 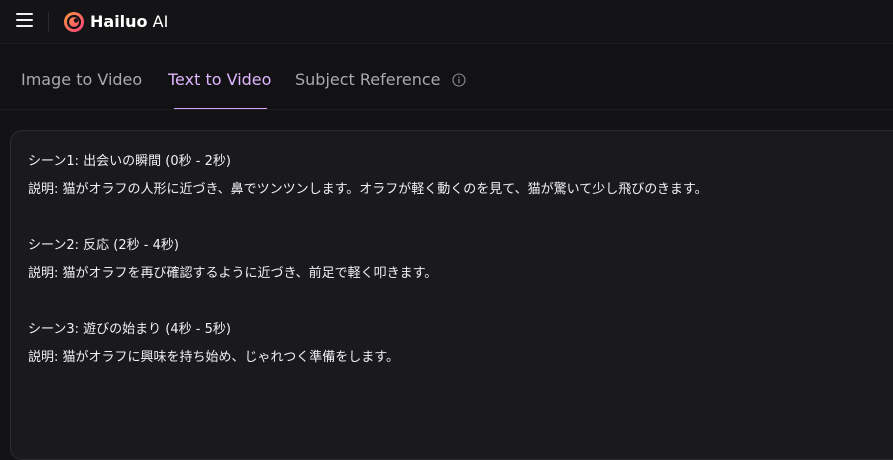 What do you see at coordinates (446, 22) in the screenshot?
I see `top-bar: Hailuo AI` at bounding box center [446, 22].